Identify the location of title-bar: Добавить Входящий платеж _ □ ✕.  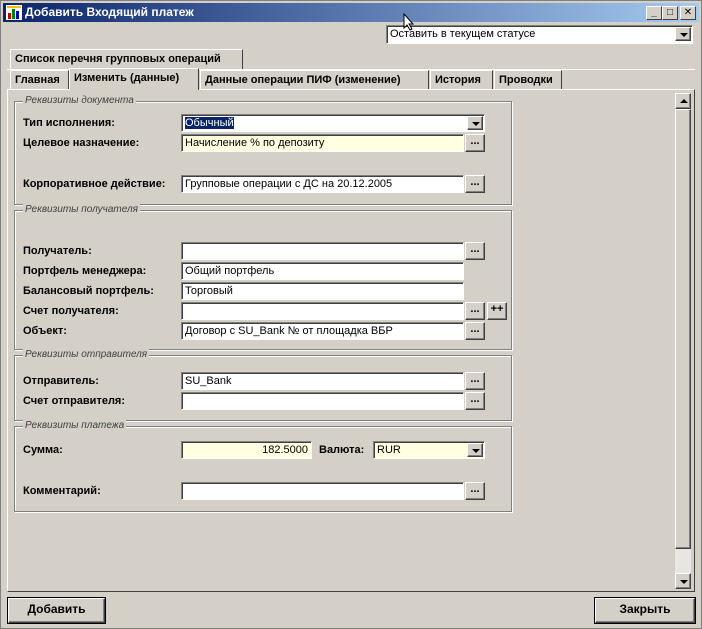
(351, 12).